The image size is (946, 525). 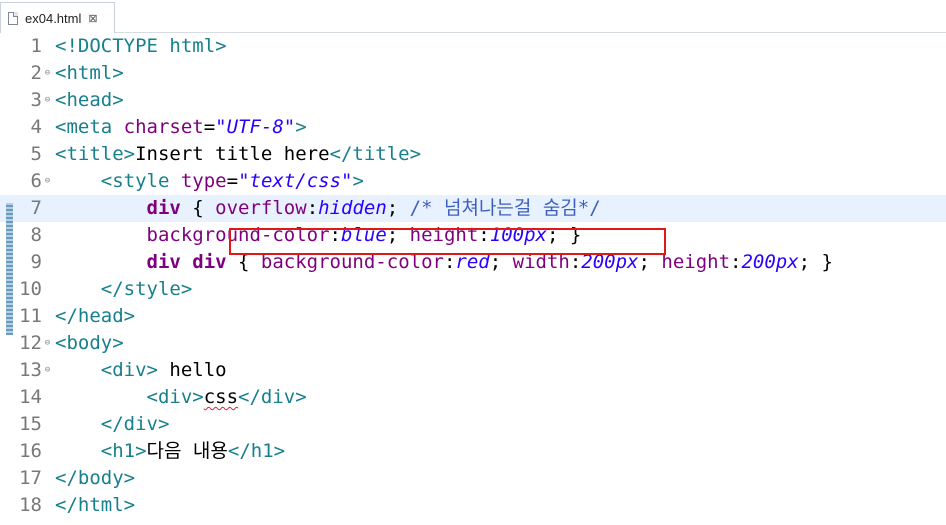 What do you see at coordinates (89, 343) in the screenshot?
I see `code-token: <body>` at bounding box center [89, 343].